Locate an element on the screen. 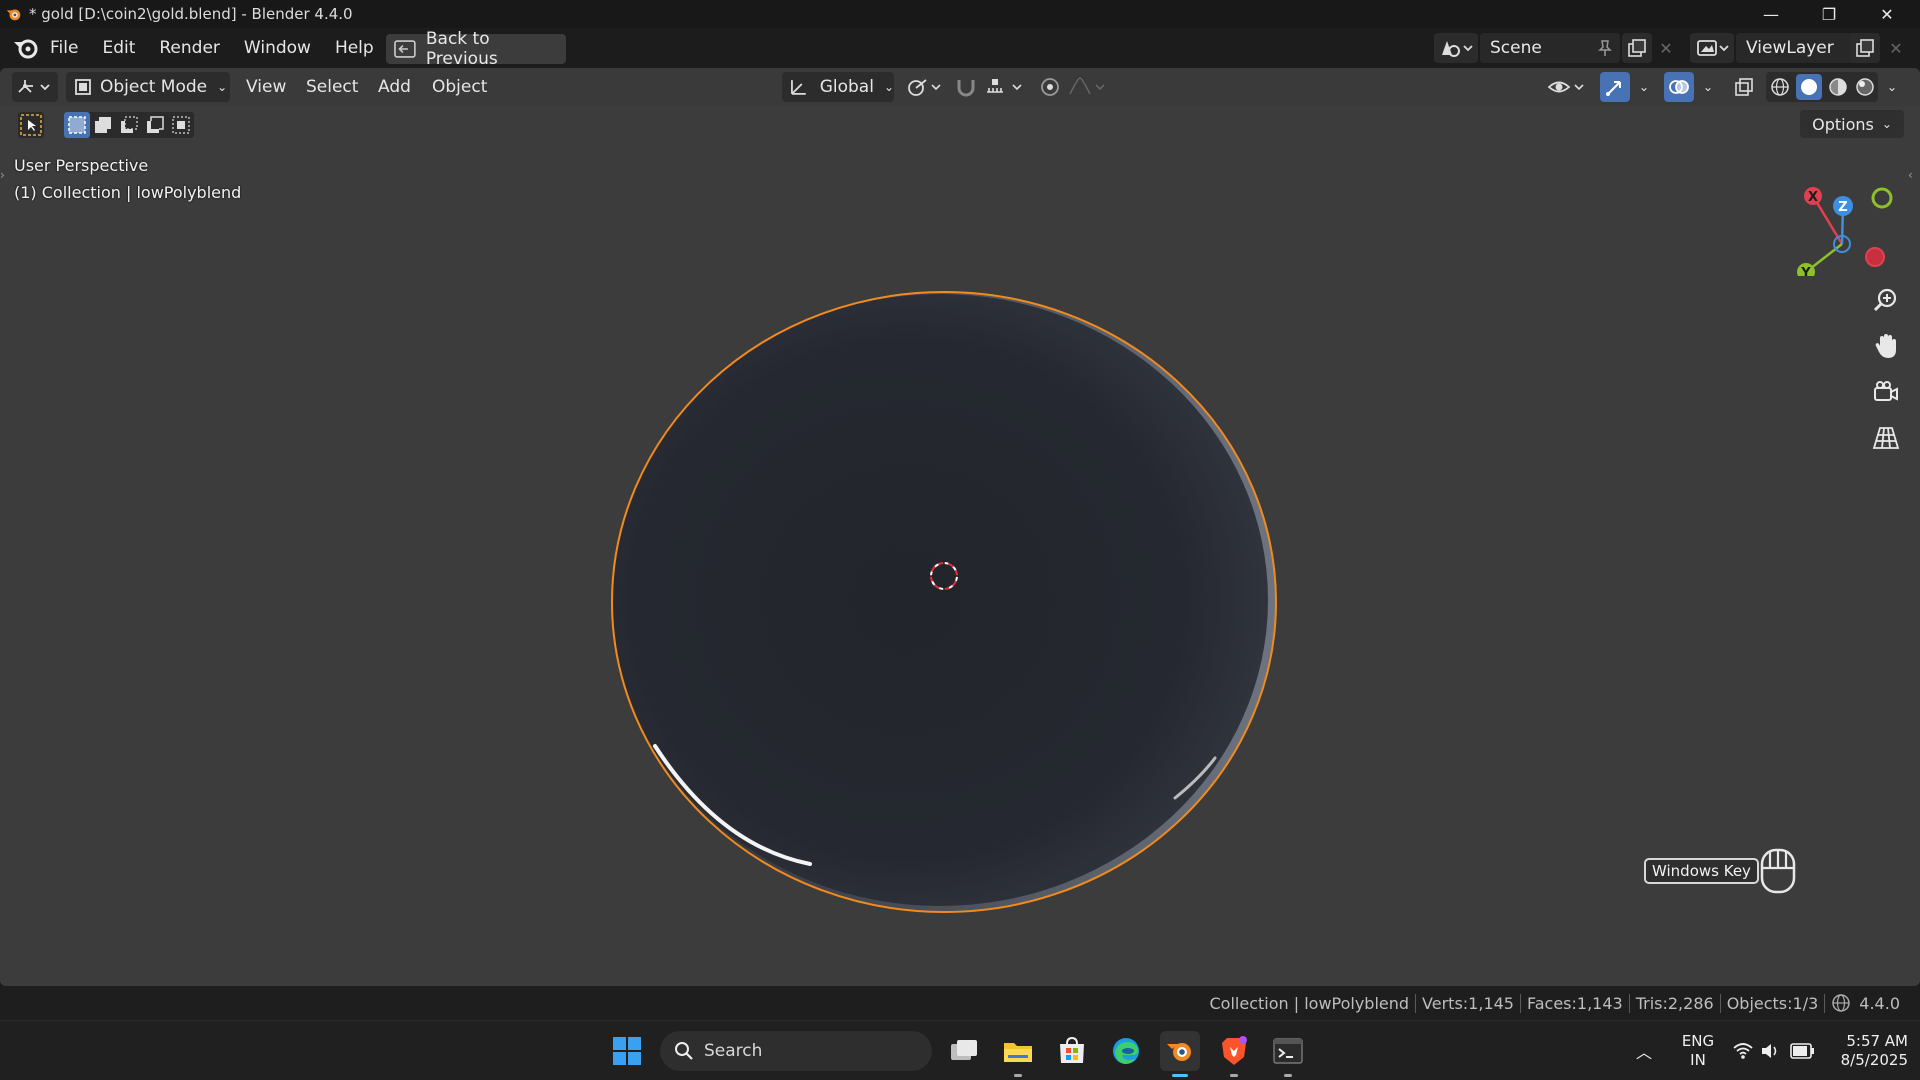 This screenshot has height=1080, width=1920. blender-taskbar-button is located at coordinates (1180, 1054).